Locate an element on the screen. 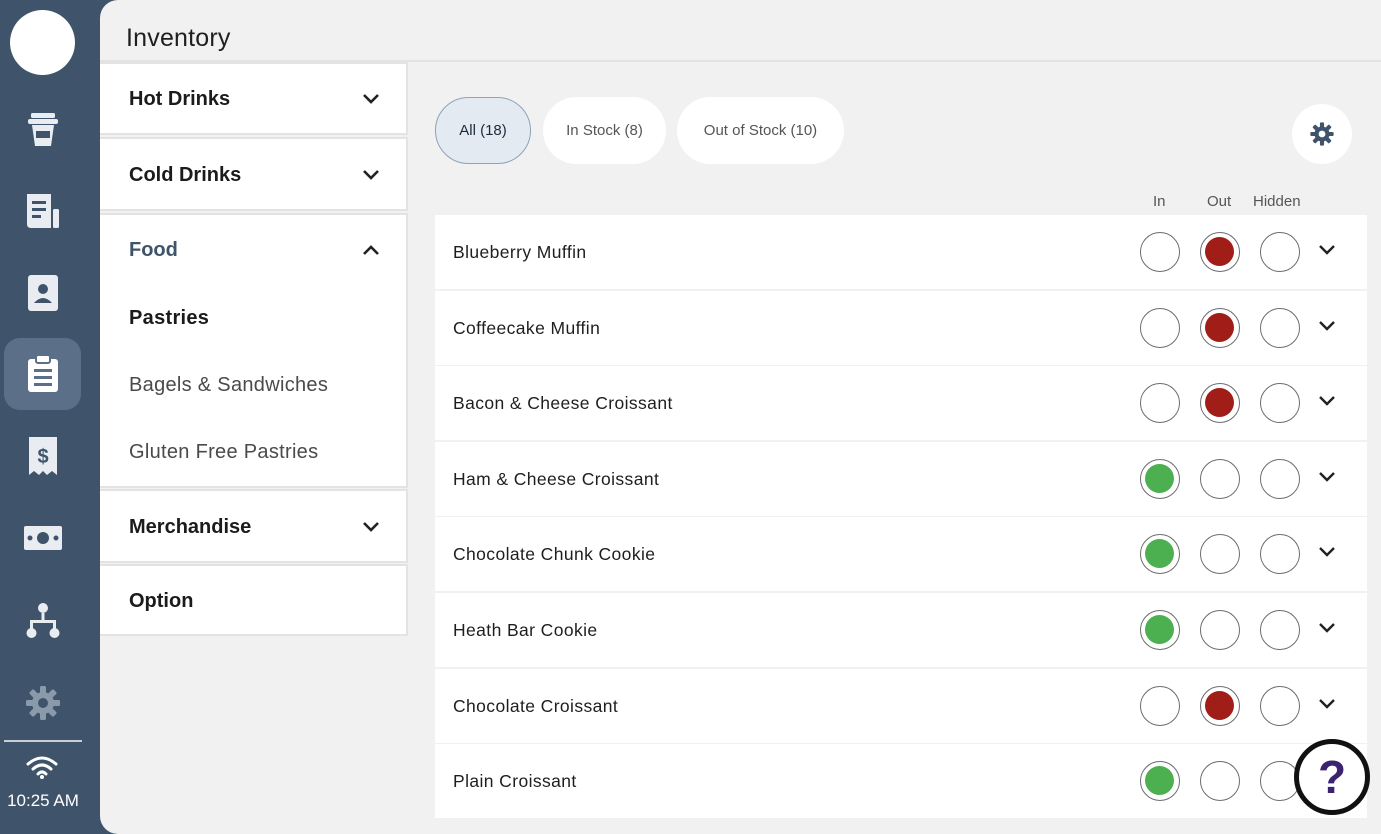 The height and width of the screenshot is (834, 1381). subcategory-pastries: Pastries is located at coordinates (169, 318).